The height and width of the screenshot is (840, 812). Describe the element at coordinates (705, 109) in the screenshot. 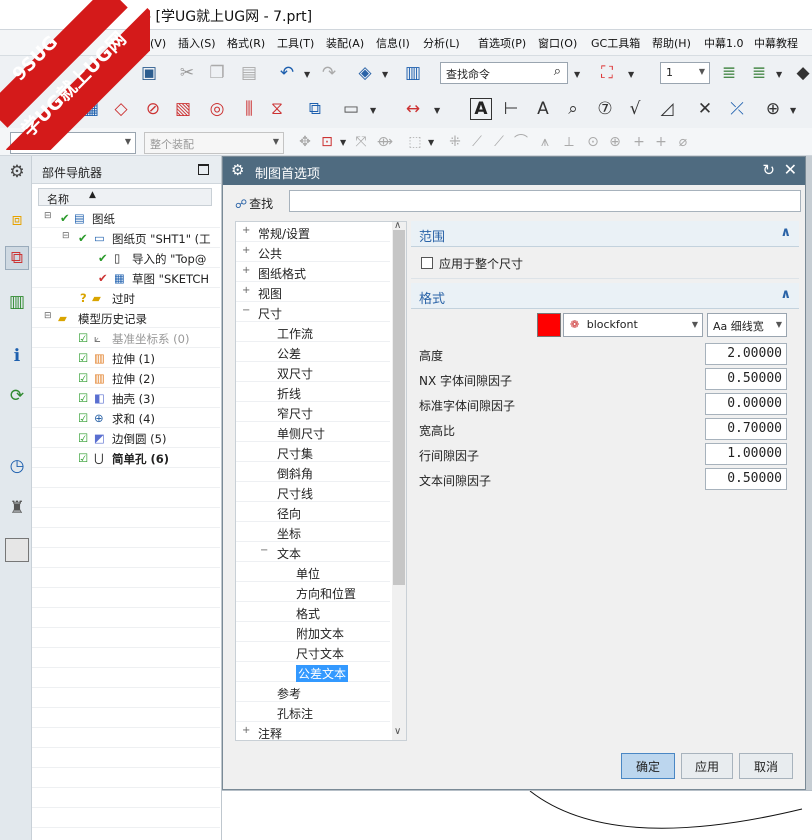

I see `centermark-icon: ✕` at that location.